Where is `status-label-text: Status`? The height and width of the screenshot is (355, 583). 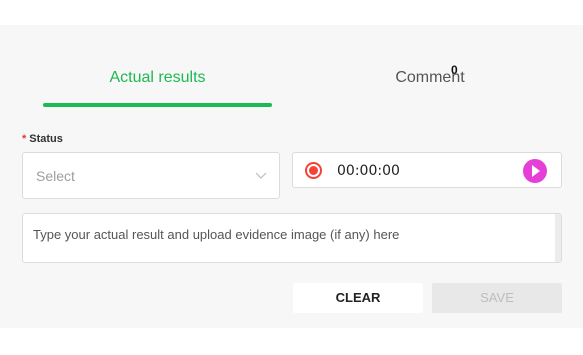
status-label-text: Status is located at coordinates (46, 139).